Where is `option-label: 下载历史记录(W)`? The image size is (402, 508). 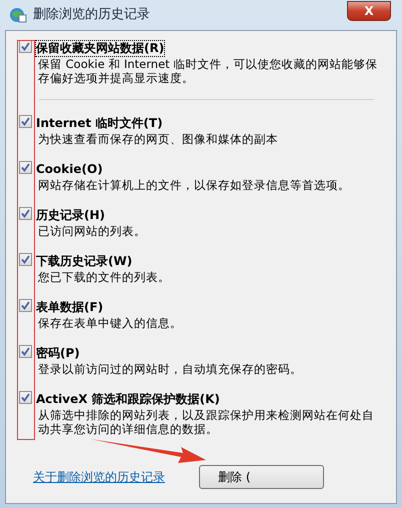
option-label: 下载历史记录(W) is located at coordinates (84, 261).